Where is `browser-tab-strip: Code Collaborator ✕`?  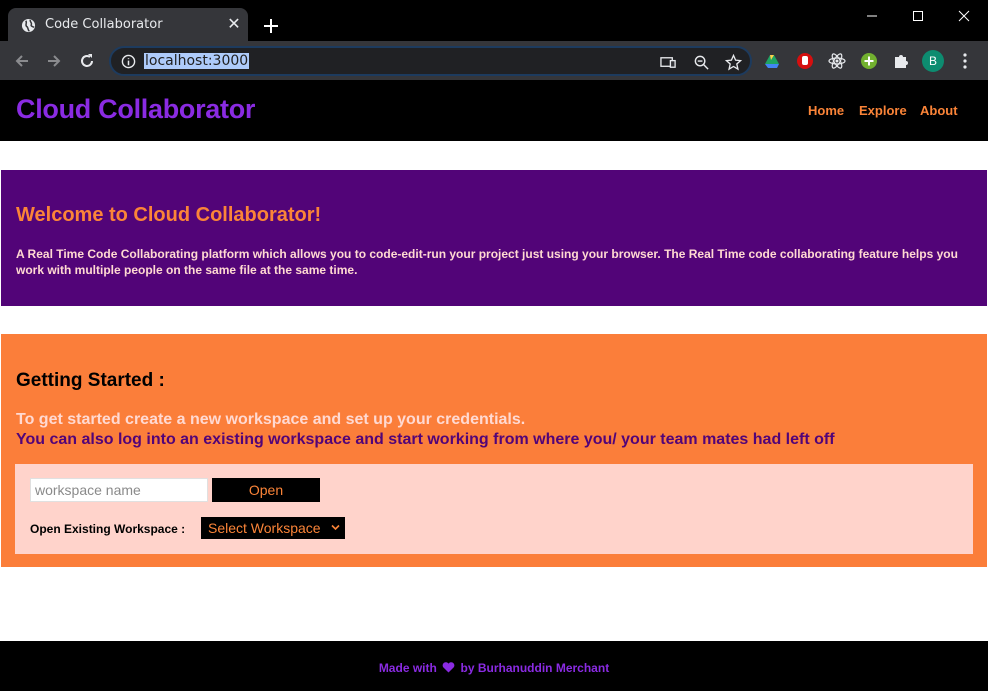 browser-tab-strip: Code Collaborator ✕ is located at coordinates (494, 20).